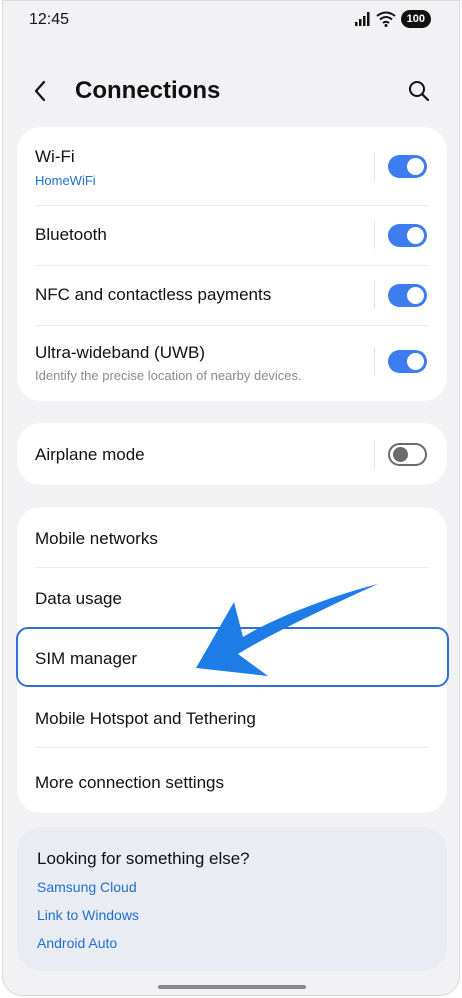 Image resolution: width=462 pixels, height=998 pixels. I want to click on bluetooth-row: Bluetooth, so click(232, 235).